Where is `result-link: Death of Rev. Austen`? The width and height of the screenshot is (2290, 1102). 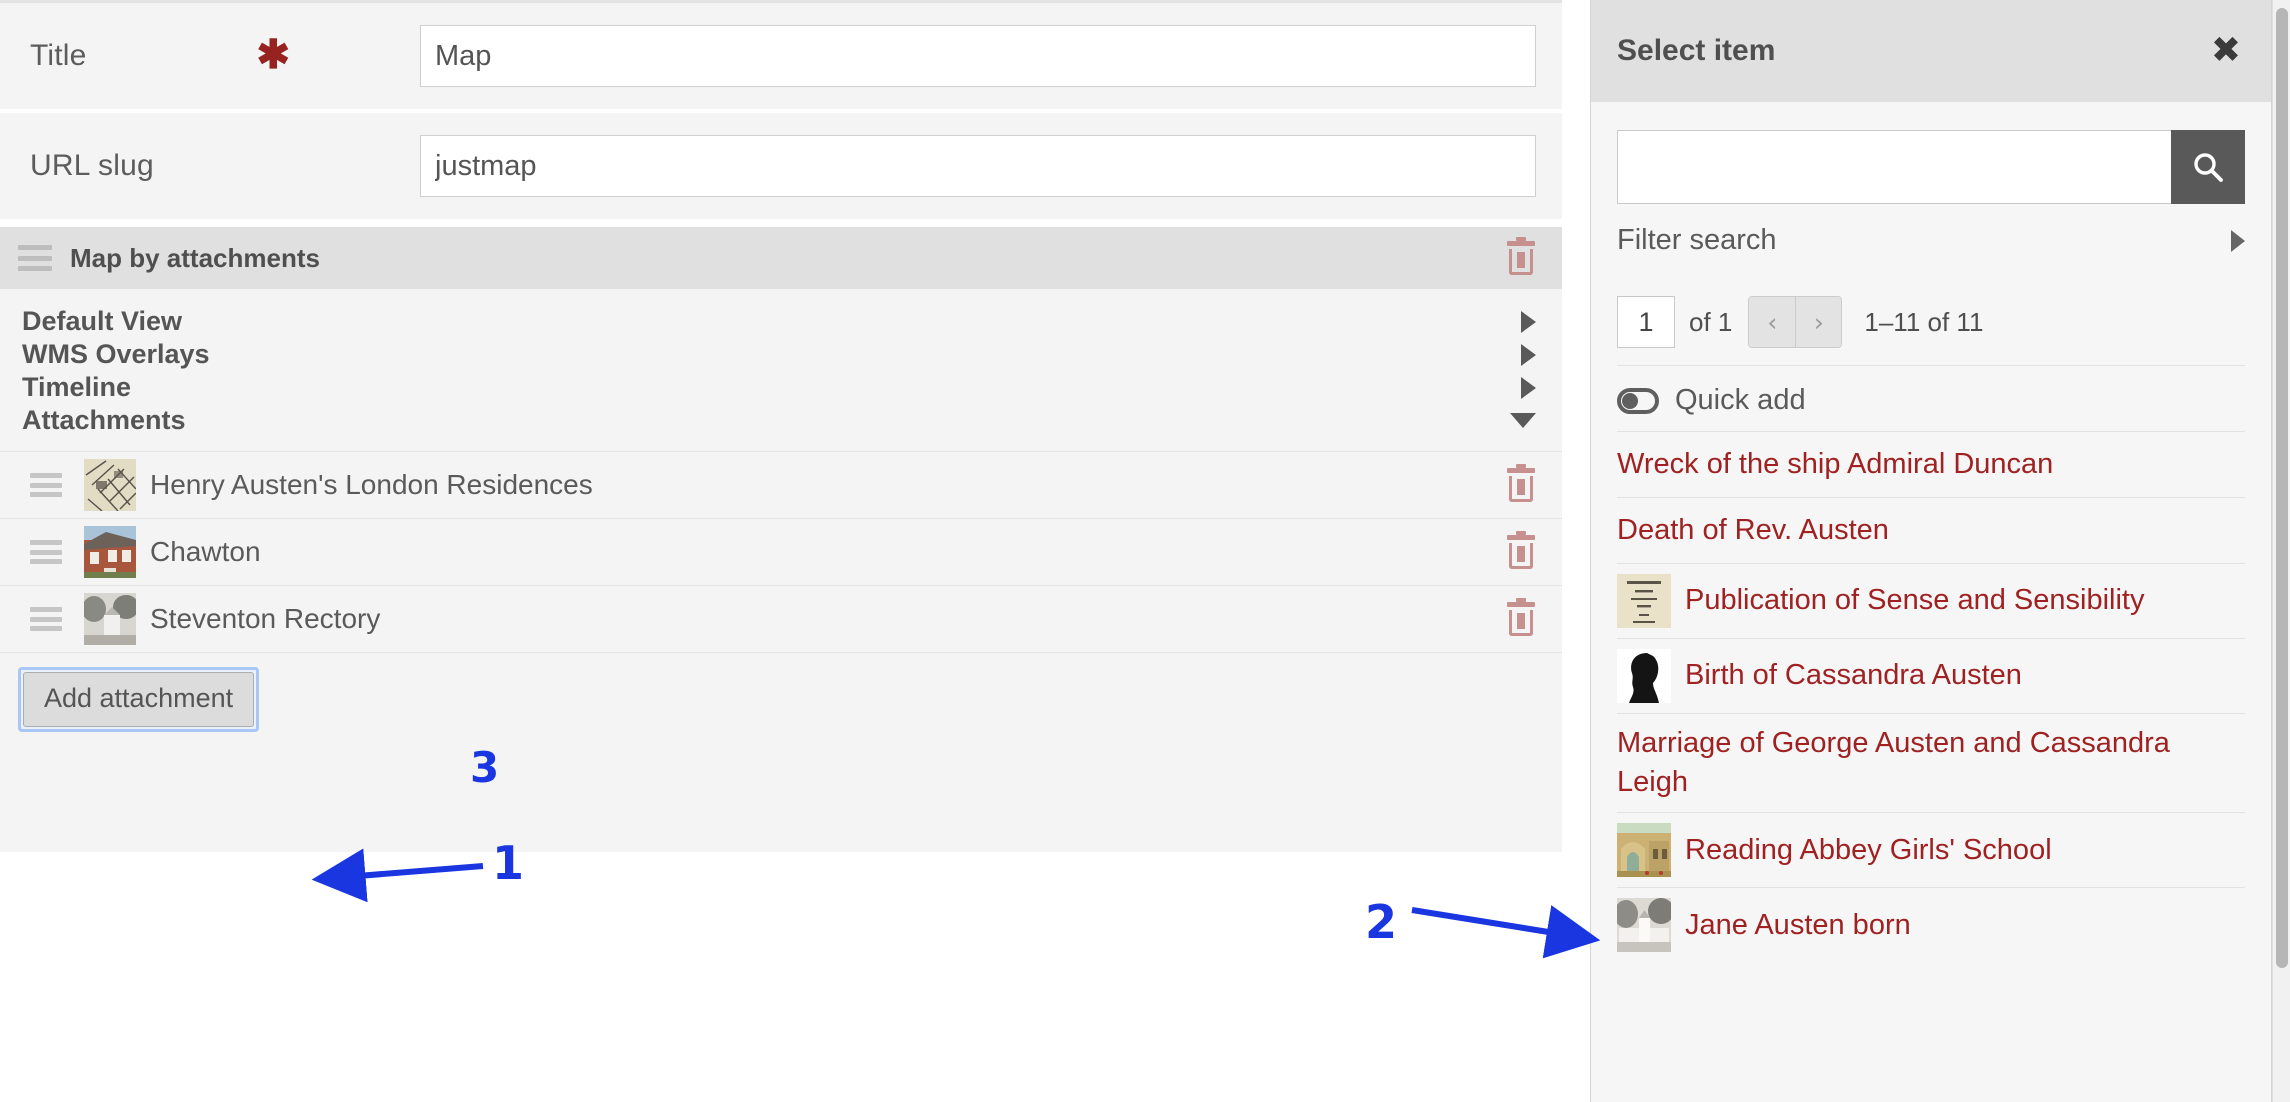 result-link: Death of Rev. Austen is located at coordinates (1753, 530).